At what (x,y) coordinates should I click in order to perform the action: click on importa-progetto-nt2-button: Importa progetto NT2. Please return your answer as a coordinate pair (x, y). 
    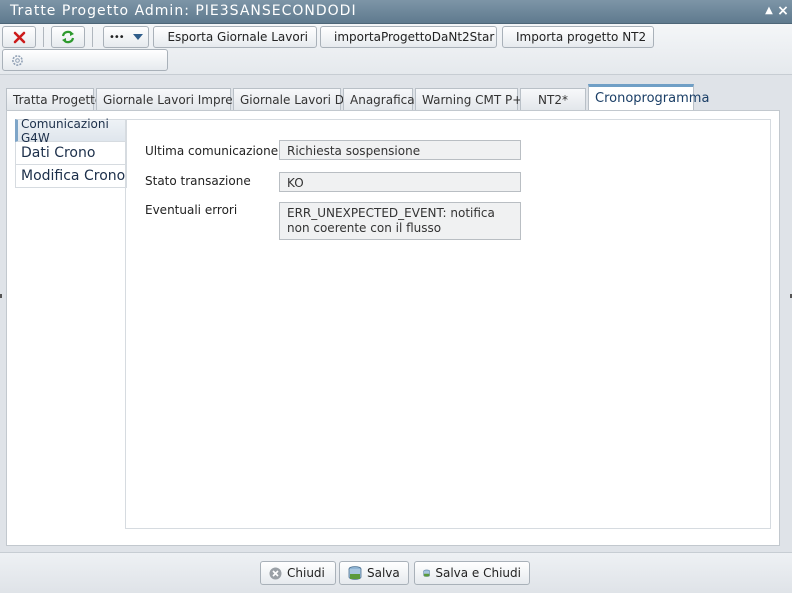
    Looking at the image, I should click on (578, 37).